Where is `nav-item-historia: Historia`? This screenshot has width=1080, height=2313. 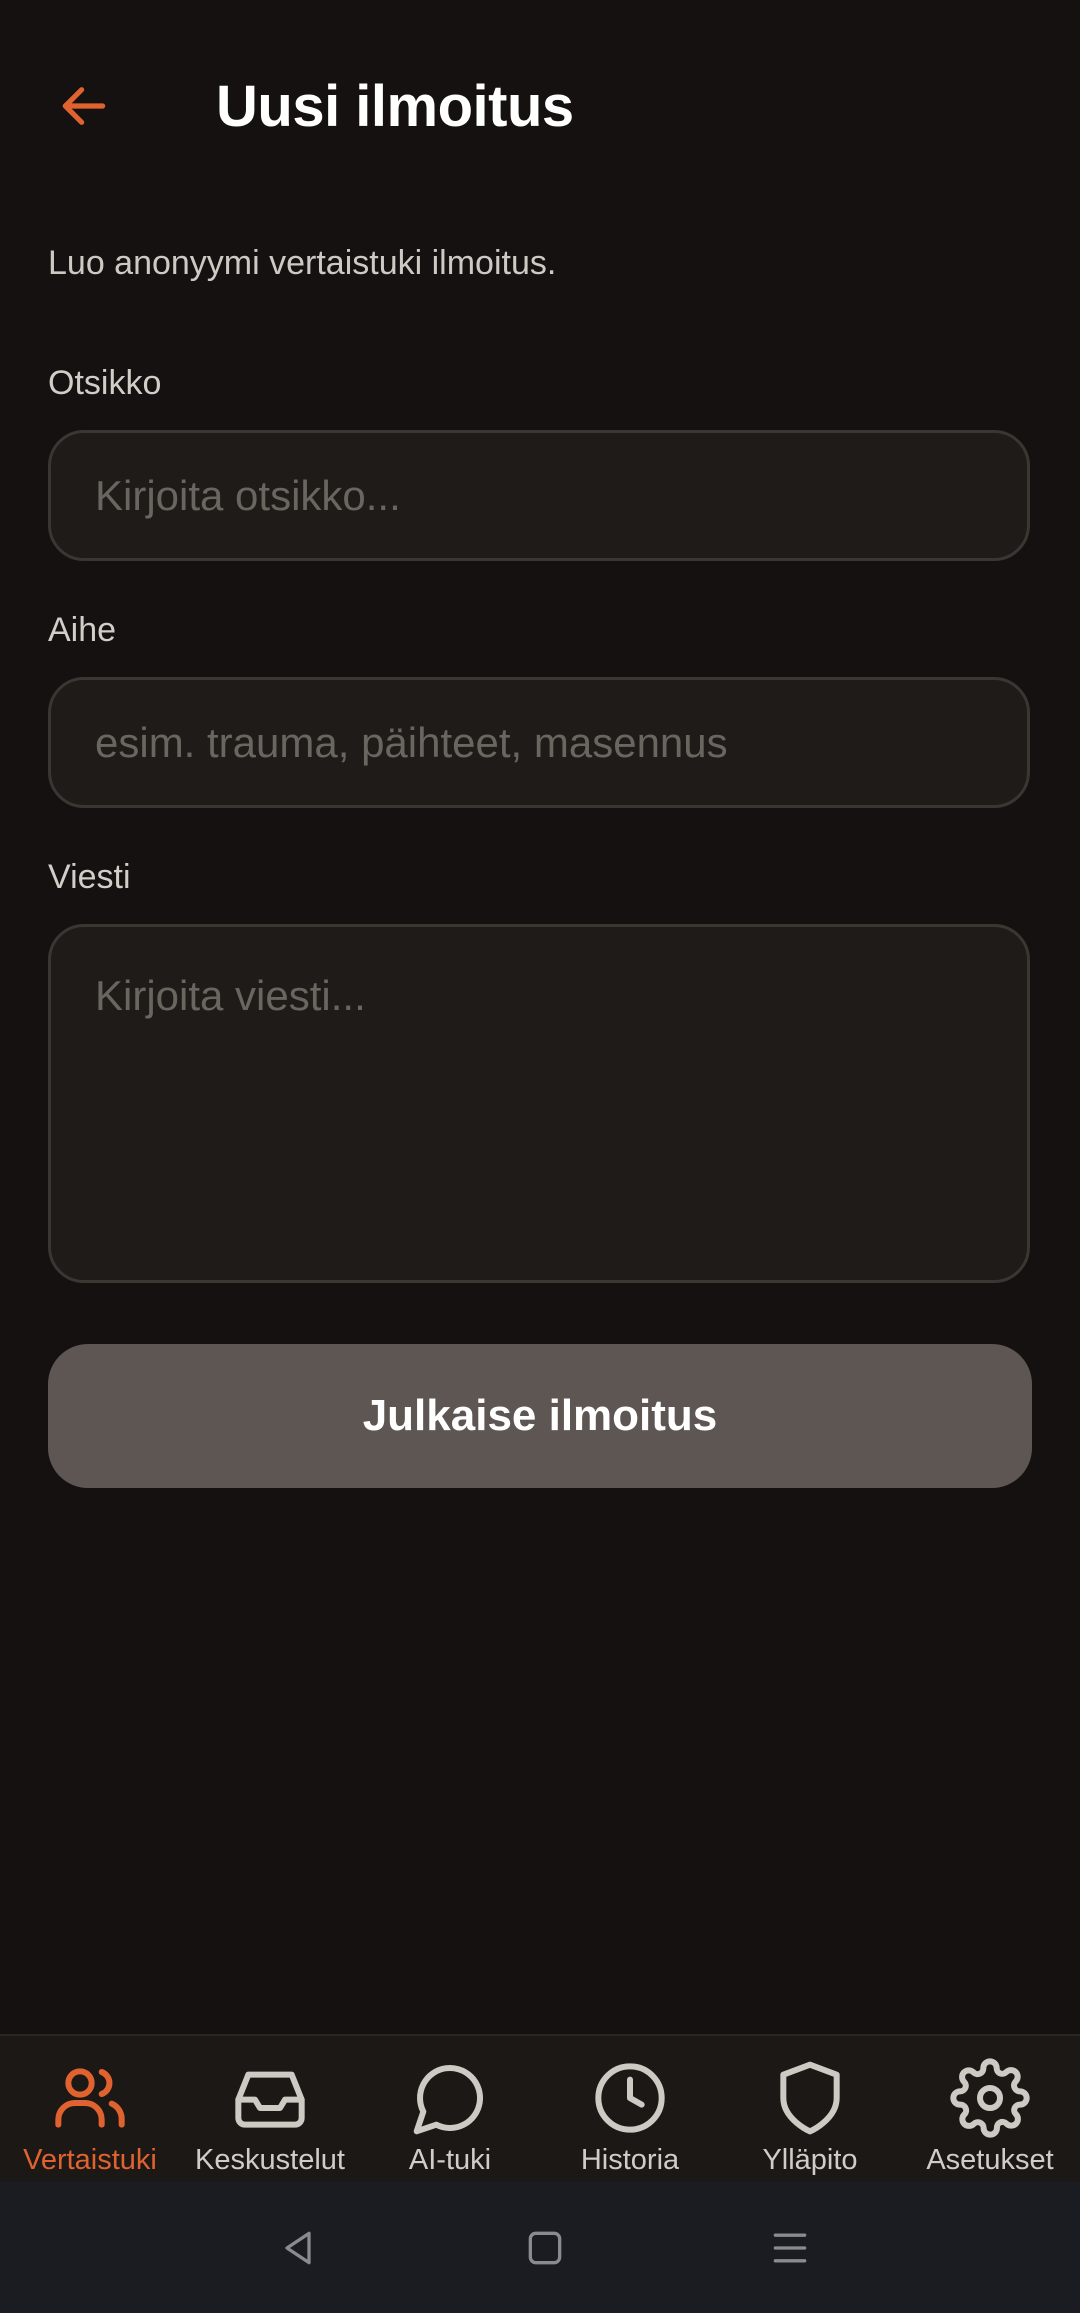 nav-item-historia: Historia is located at coordinates (630, 2109).